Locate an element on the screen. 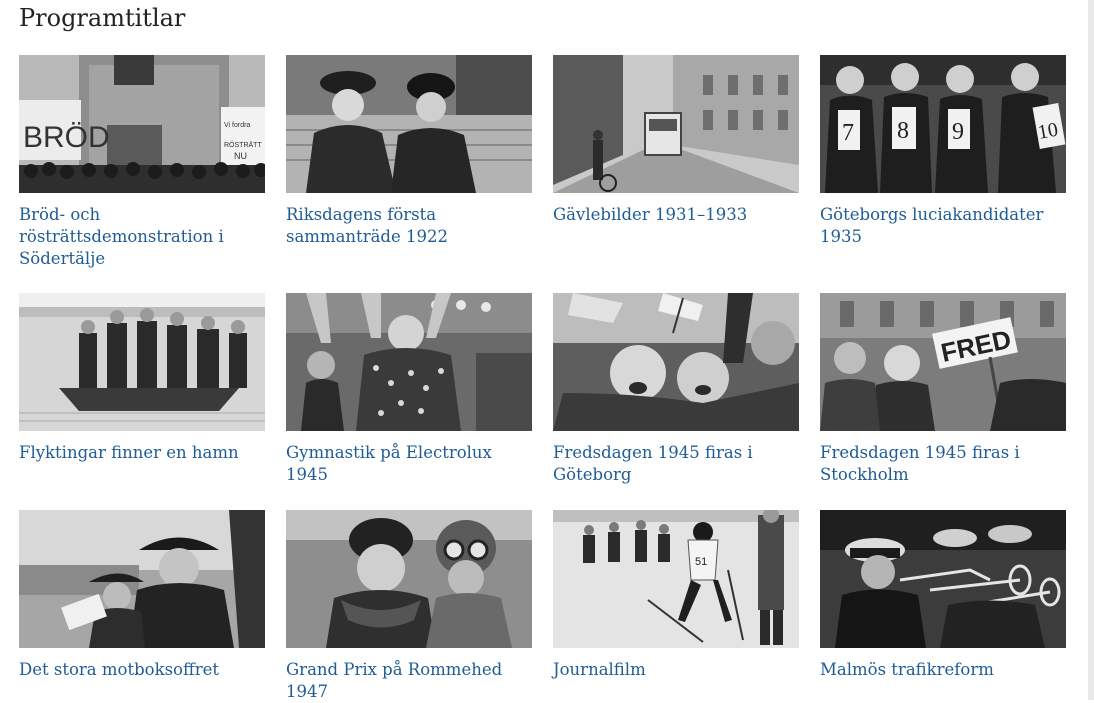  program-title: Göteborgs luciakandidater 1935 is located at coordinates (940, 226).